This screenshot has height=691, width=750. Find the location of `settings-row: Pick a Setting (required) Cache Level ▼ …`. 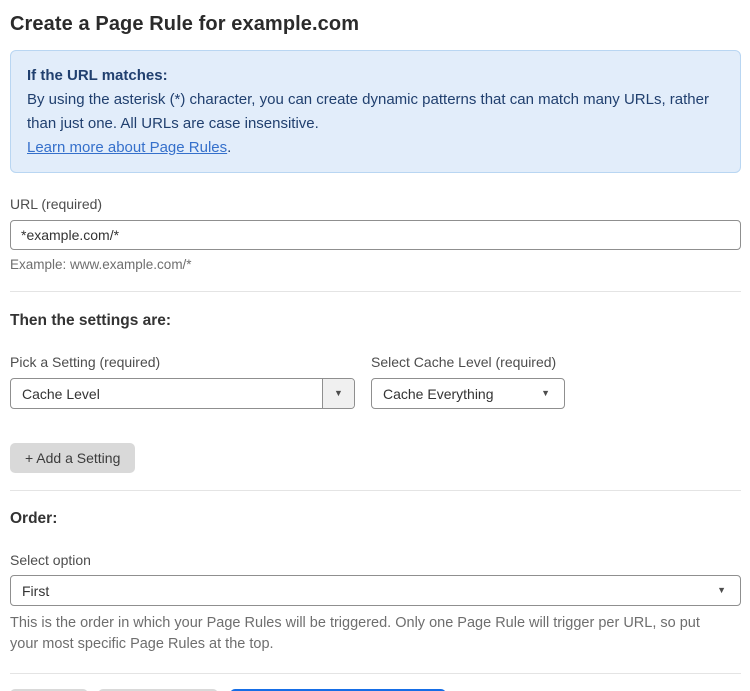

settings-row: Pick a Setting (required) Cache Level ▼ … is located at coordinates (375, 381).